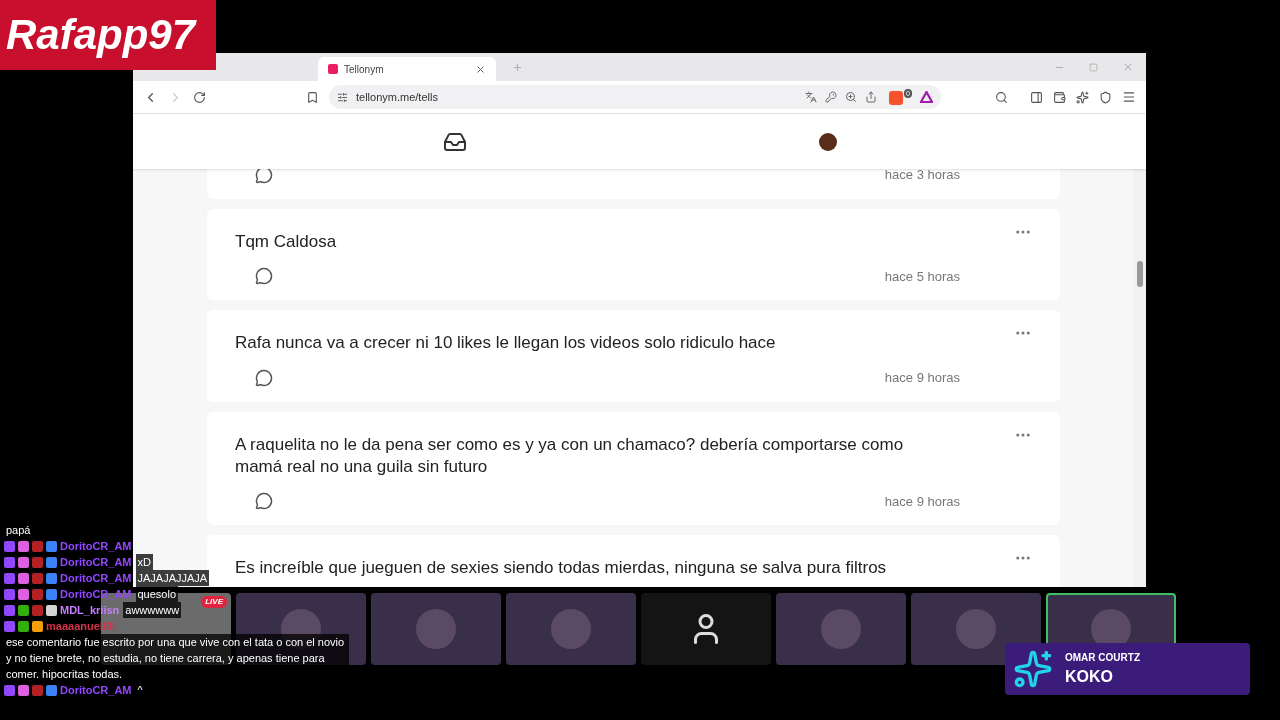 This screenshot has width=1280, height=720. Describe the element at coordinates (811, 97) in the screenshot. I see `translate-icon` at that location.